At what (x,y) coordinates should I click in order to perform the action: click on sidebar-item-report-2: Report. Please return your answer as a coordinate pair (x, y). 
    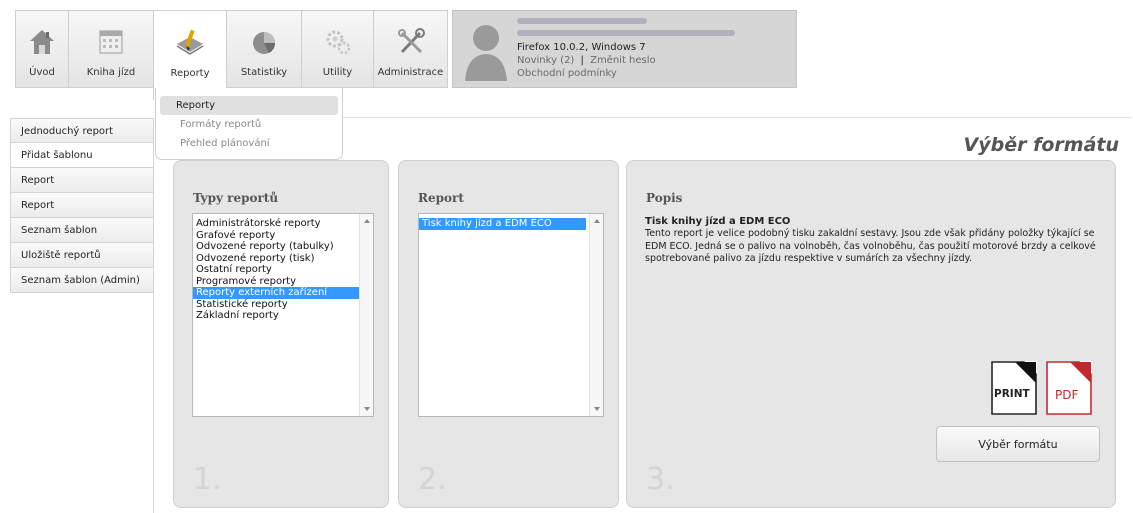
    Looking at the image, I should click on (82, 205).